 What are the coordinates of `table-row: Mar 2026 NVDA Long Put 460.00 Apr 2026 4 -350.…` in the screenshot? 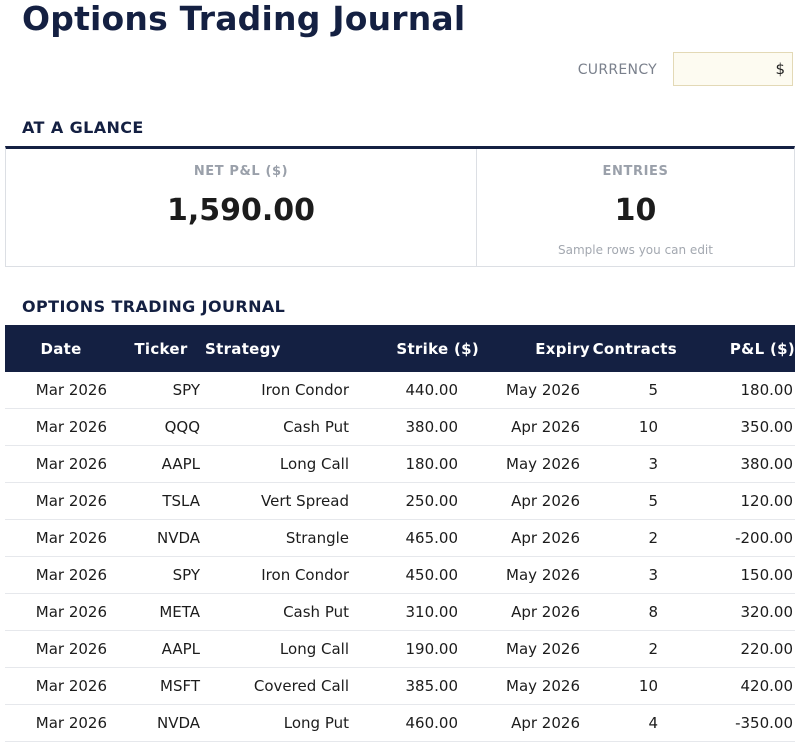 It's located at (400, 723).